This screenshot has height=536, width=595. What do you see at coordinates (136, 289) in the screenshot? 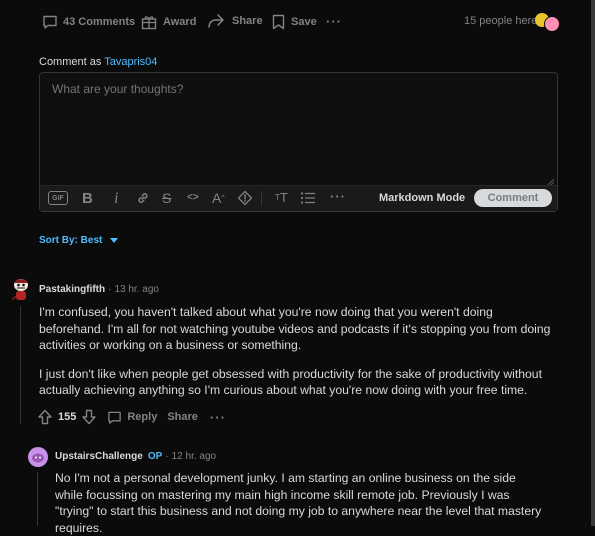
I see `comment-timestamp: 13 hr. ago` at bounding box center [136, 289].